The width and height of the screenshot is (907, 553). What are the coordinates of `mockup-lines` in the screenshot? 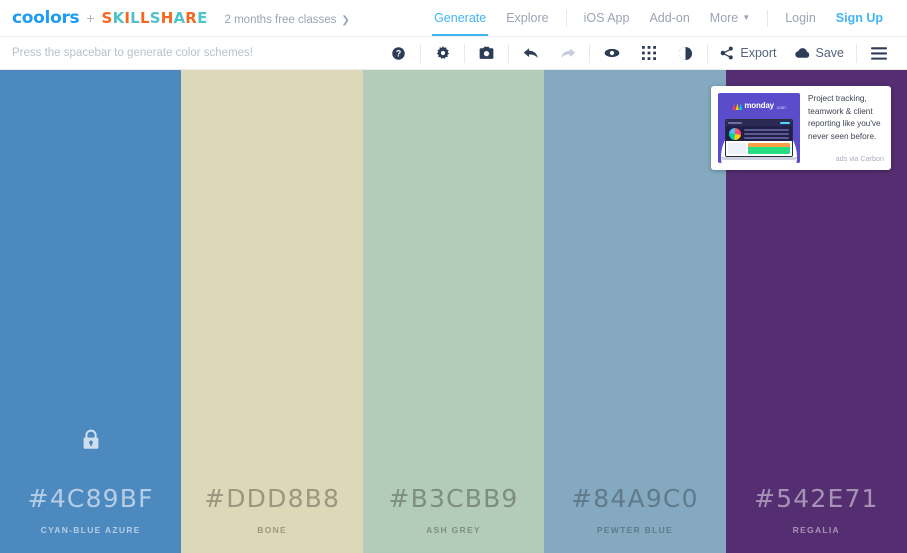 It's located at (766, 133).